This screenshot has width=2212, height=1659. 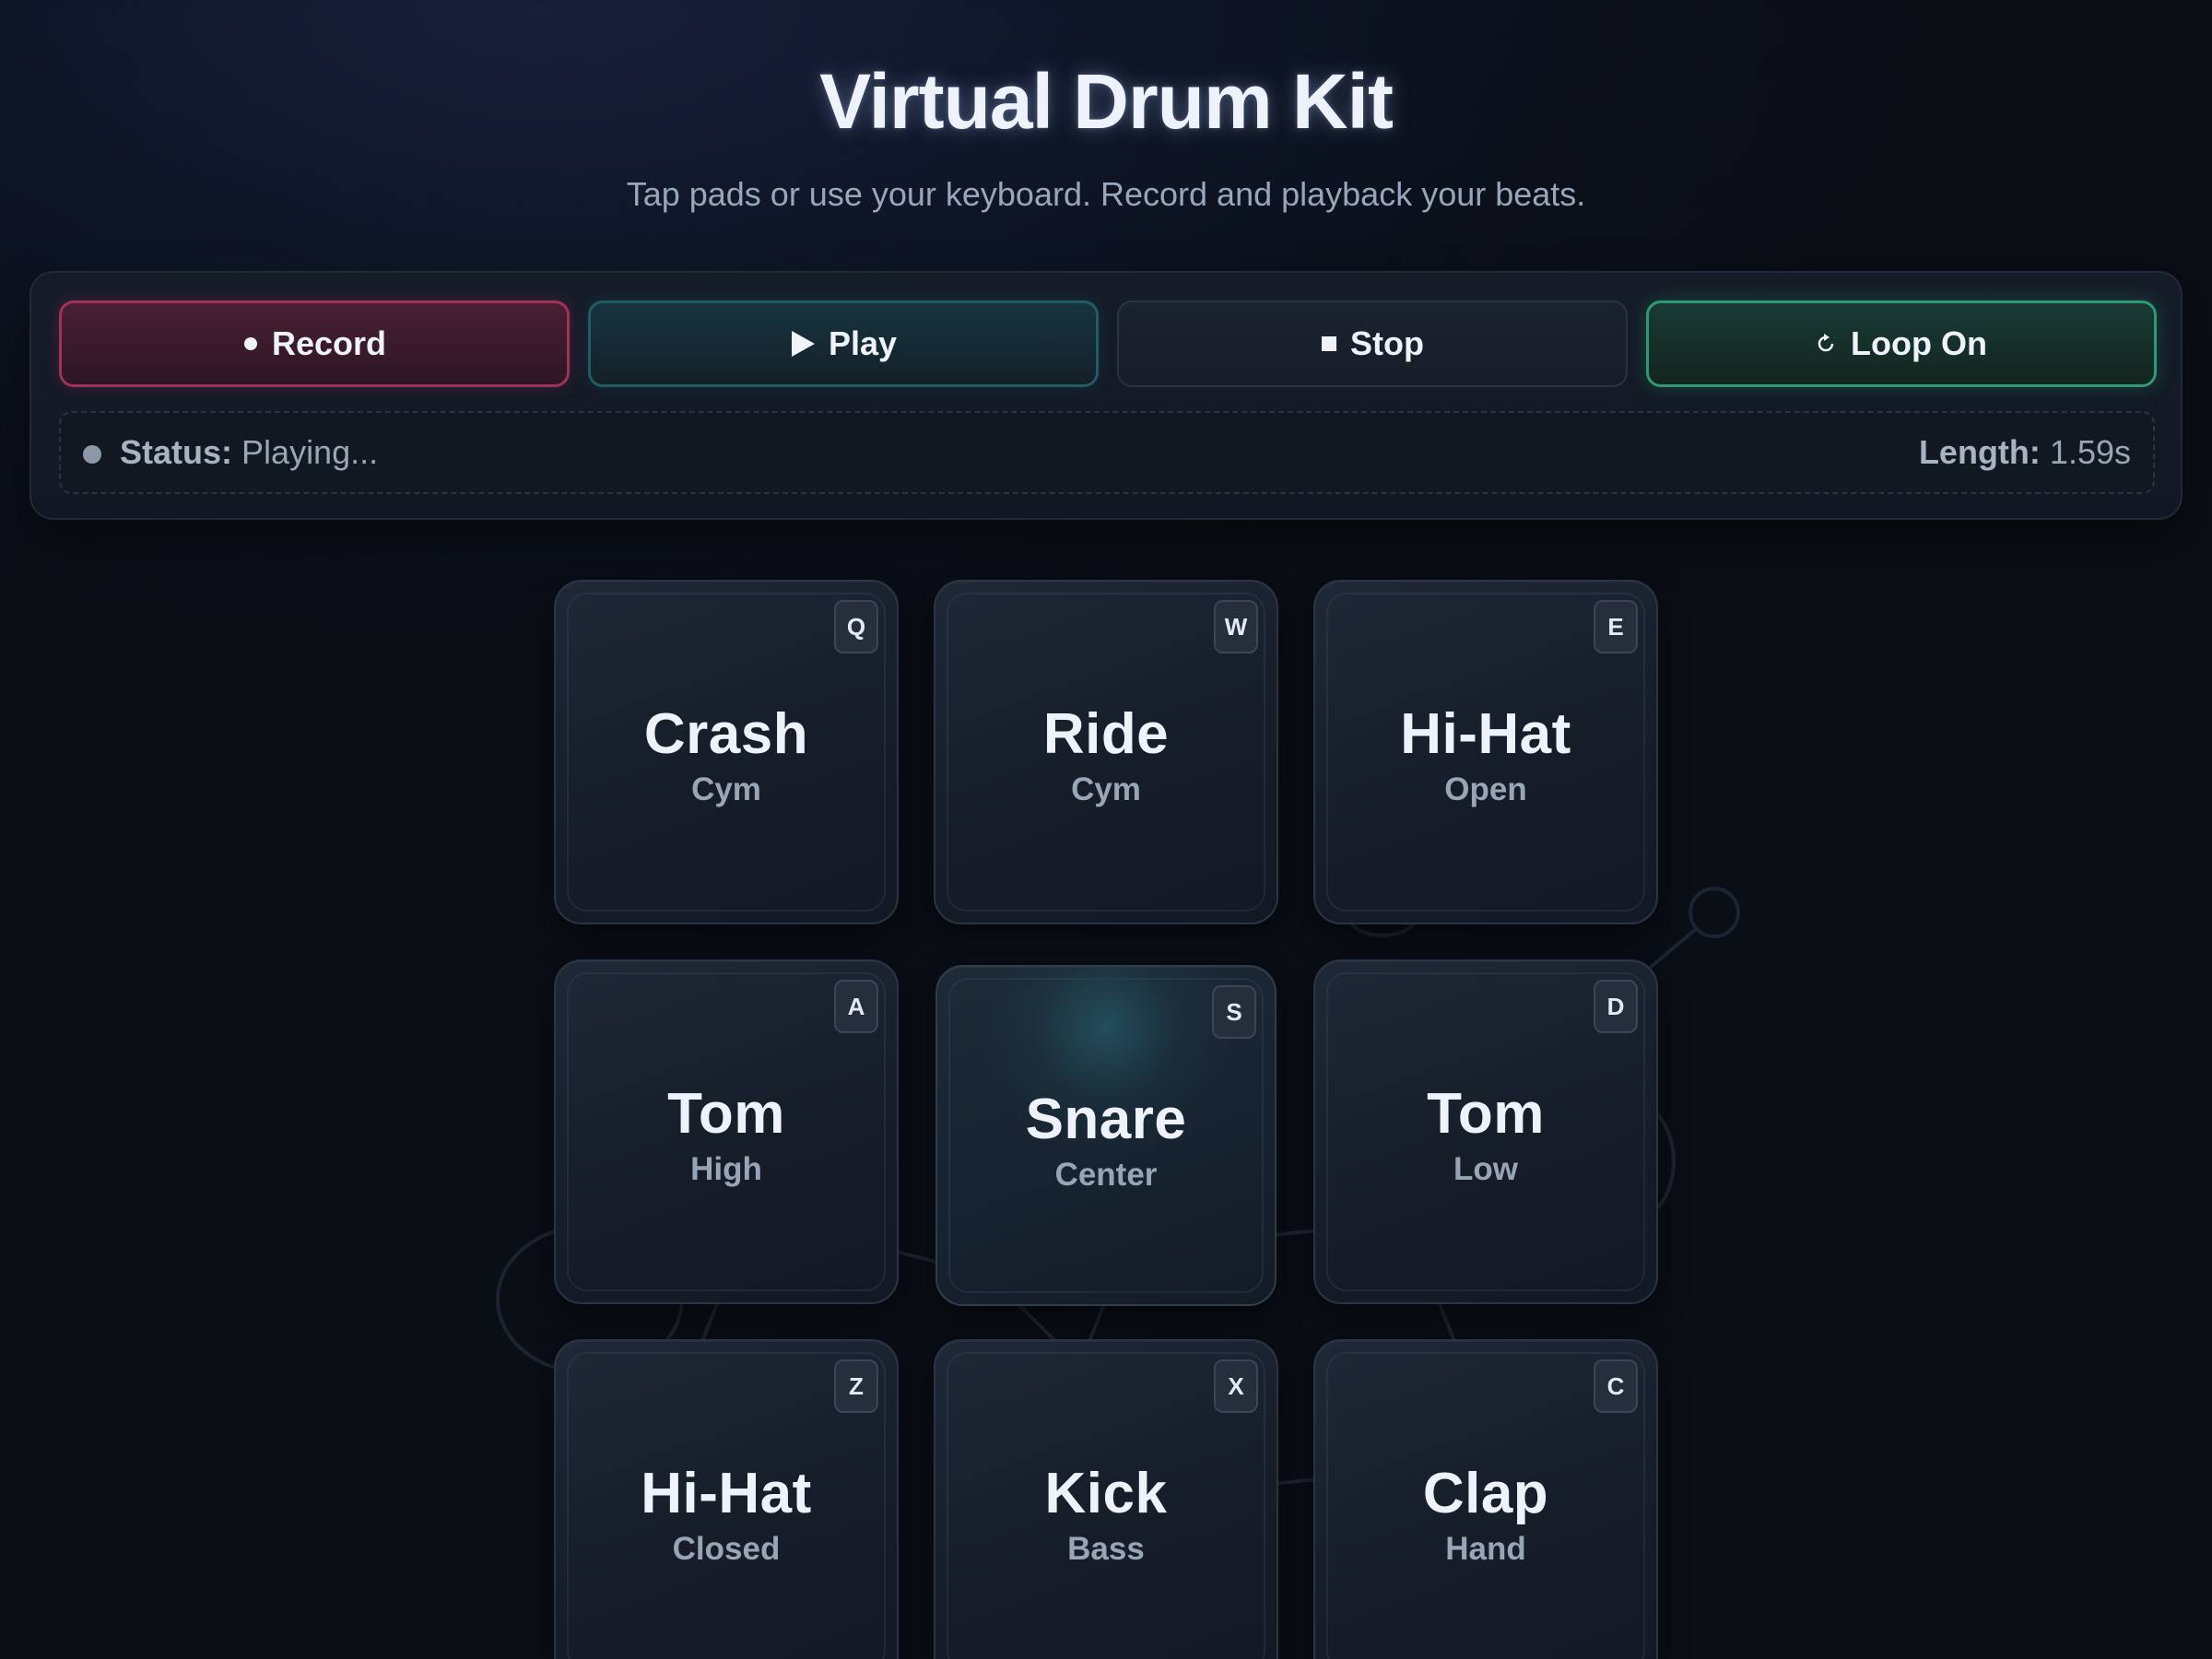 I want to click on pad-hihat-open: Hi-Hat Open E, so click(x=1485, y=752).